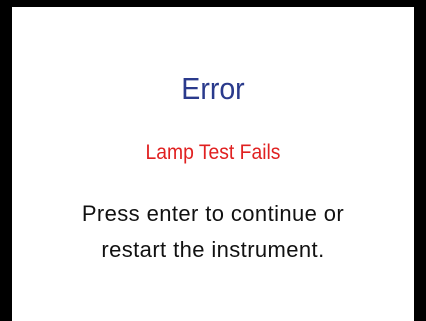 The image size is (426, 321). Describe the element at coordinates (213, 152) in the screenshot. I see `error-subtitle: Lamp Test Fails` at that location.